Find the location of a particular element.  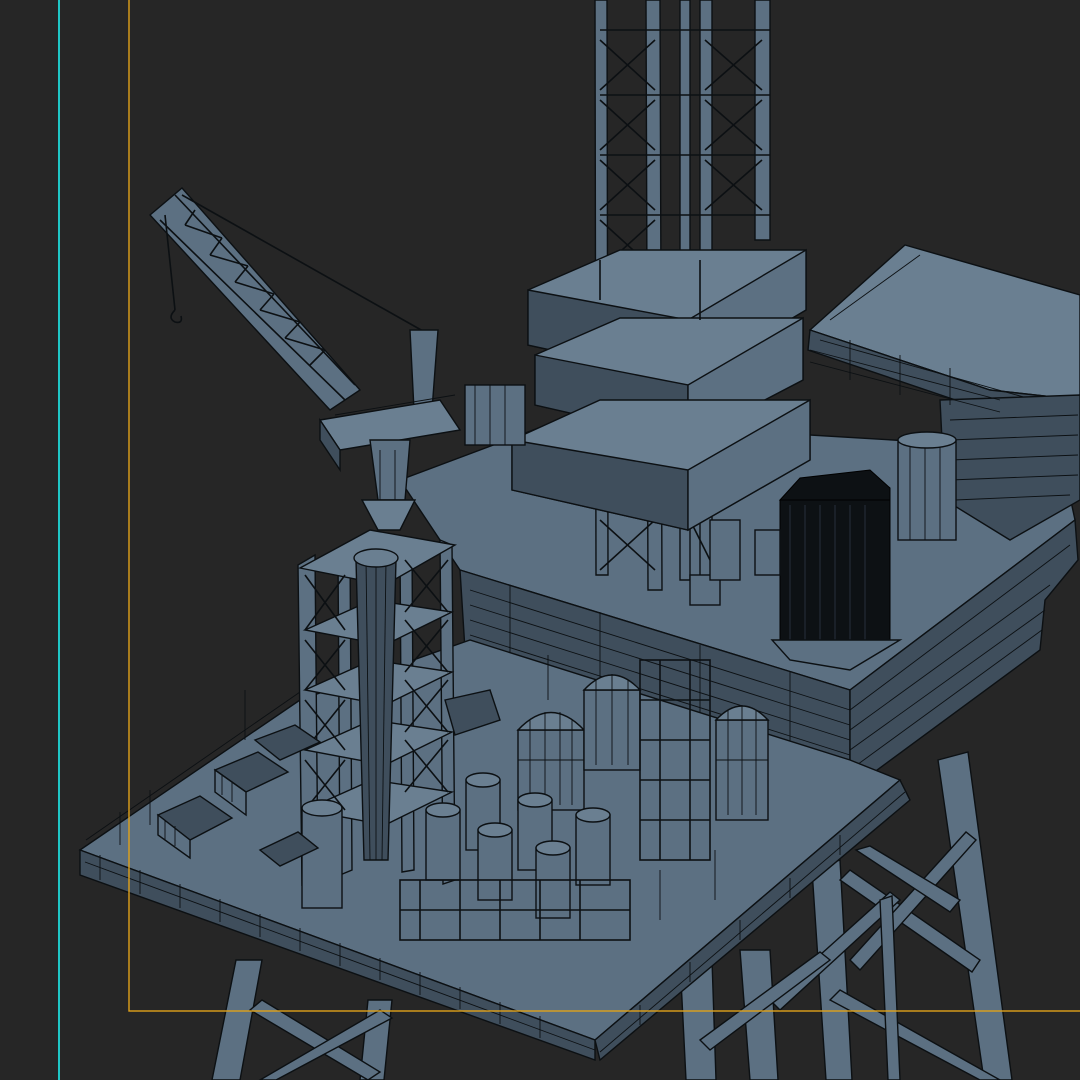

vessel-cluster is located at coordinates (836, 570).